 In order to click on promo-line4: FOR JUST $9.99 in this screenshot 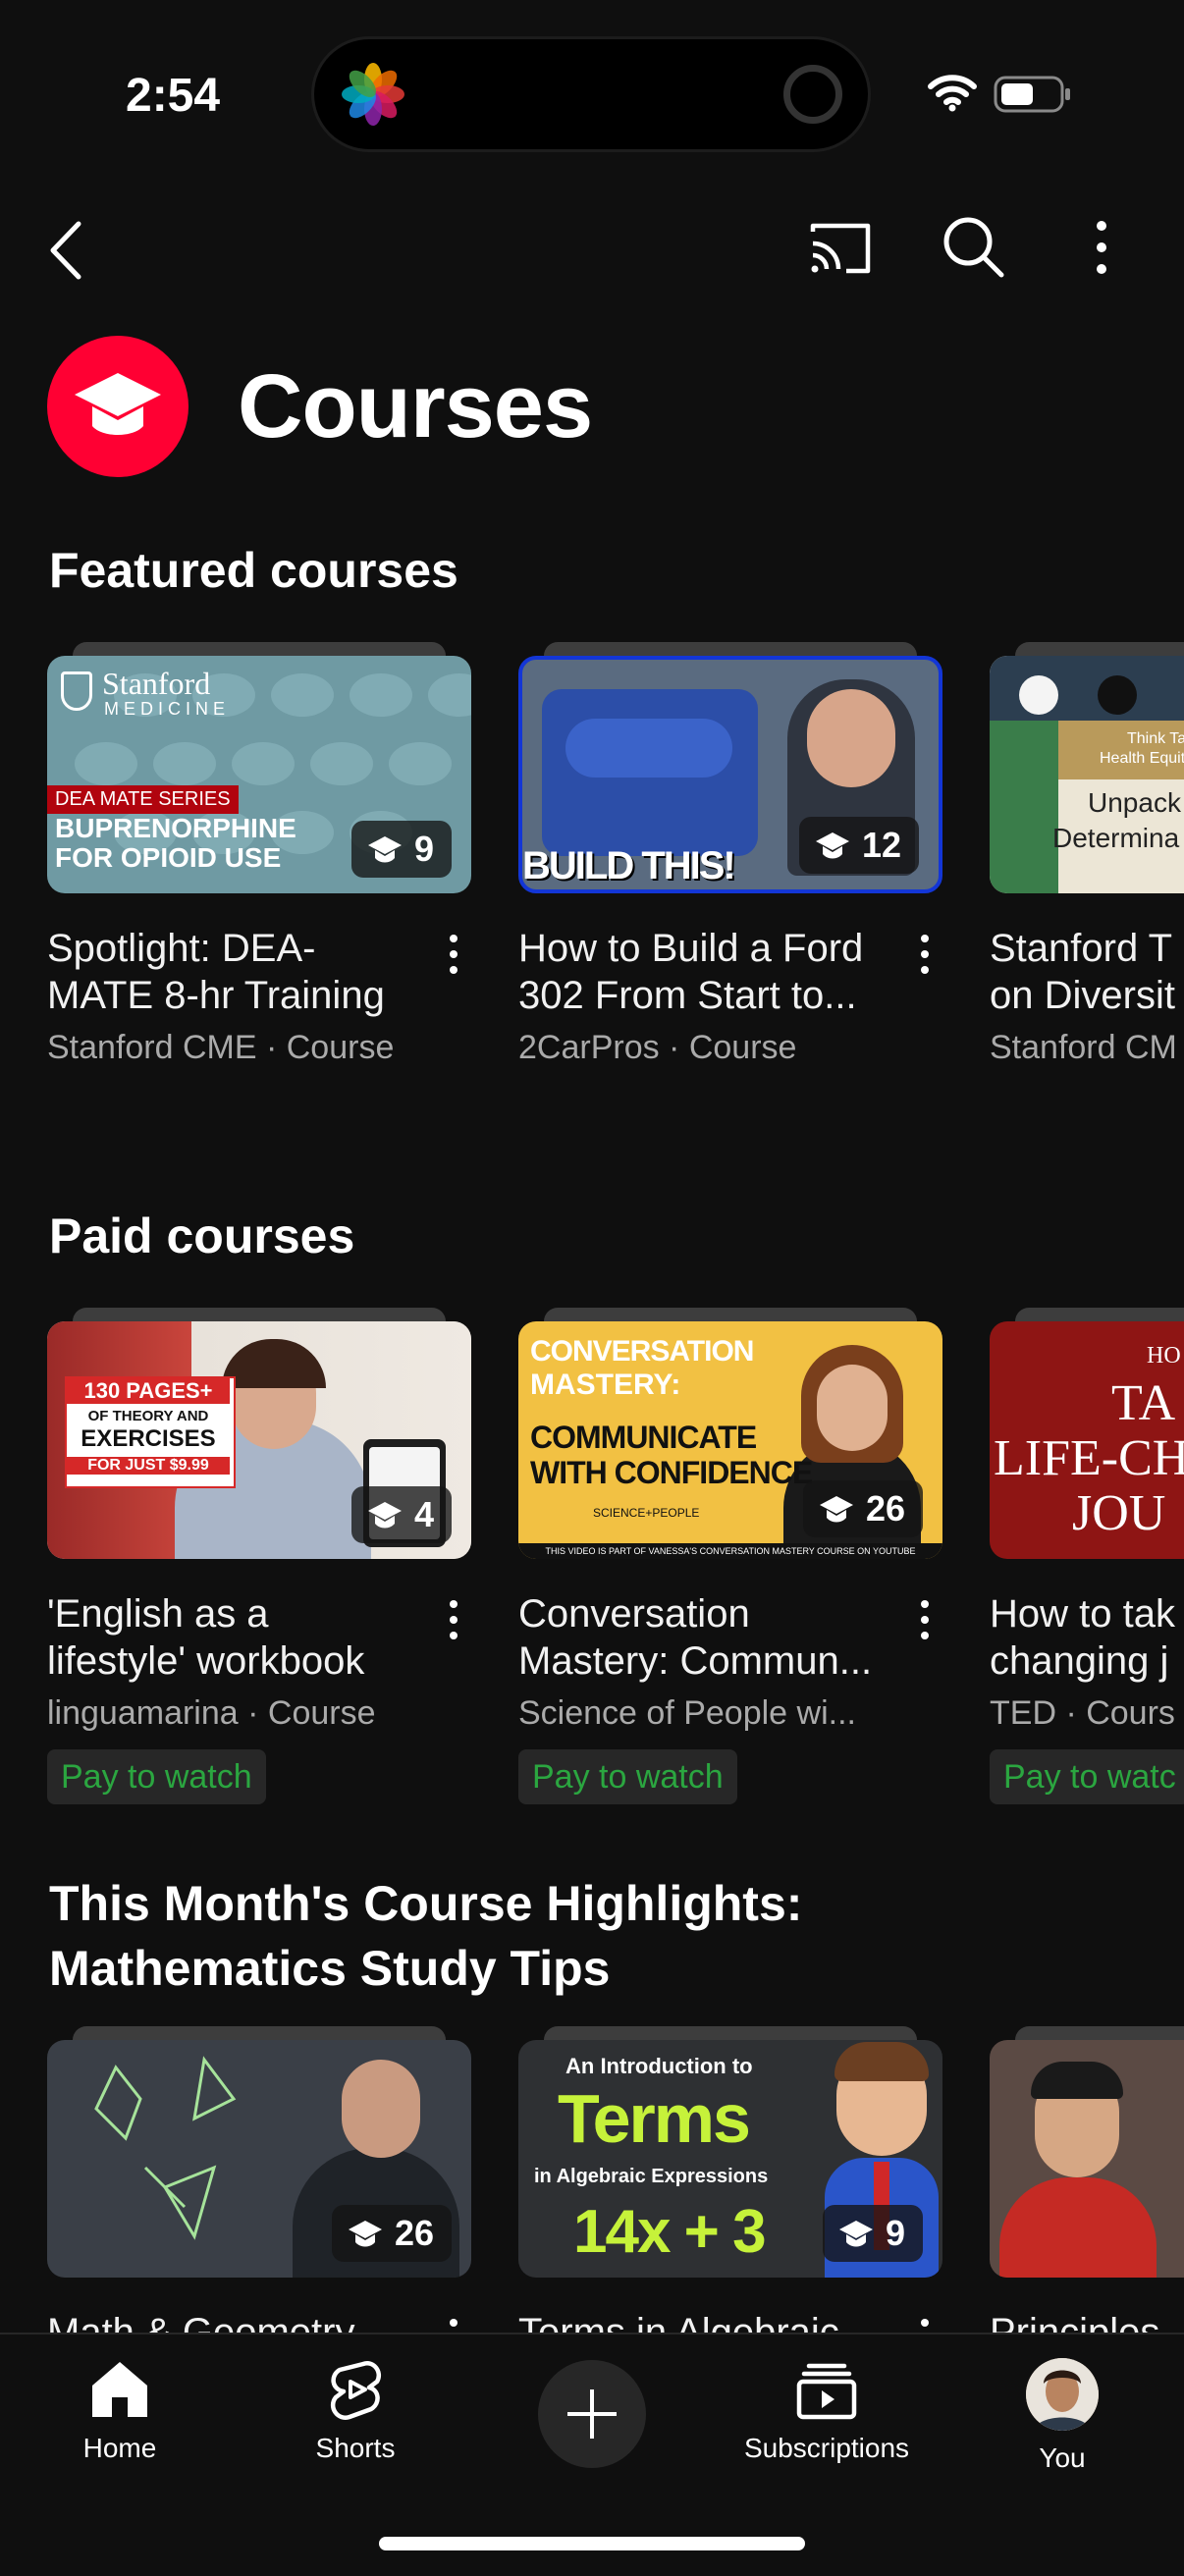, I will do `click(148, 1466)`.